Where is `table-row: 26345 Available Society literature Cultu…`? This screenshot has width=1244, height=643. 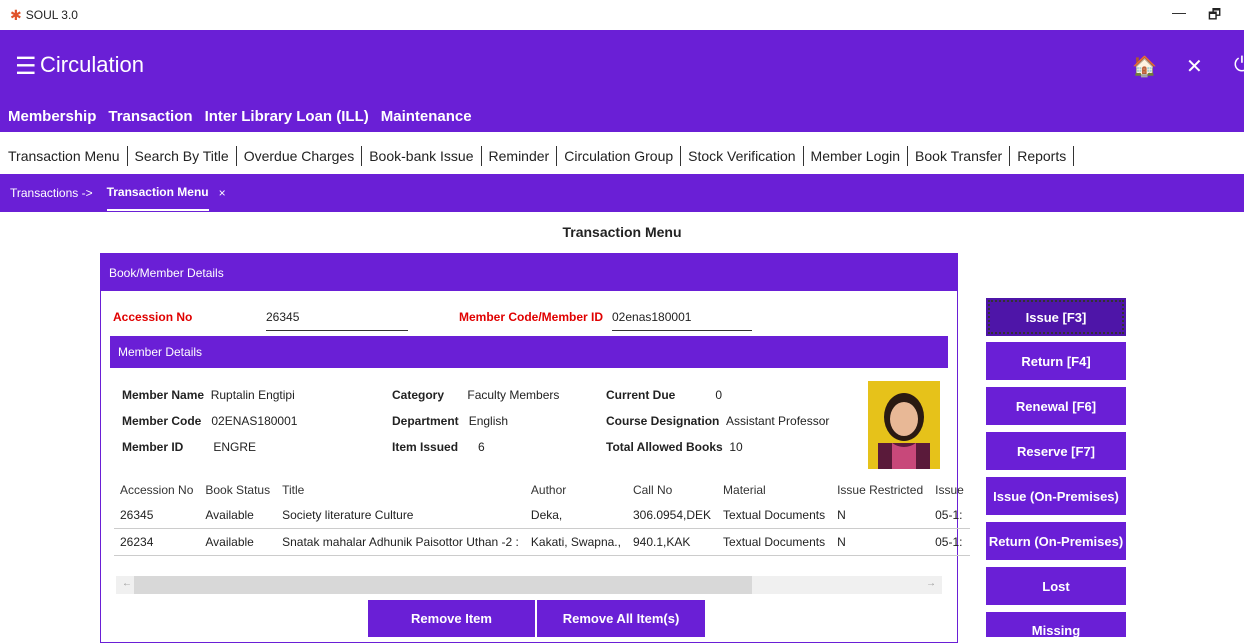
table-row: 26345 Available Society literature Cultu… is located at coordinates (542, 515).